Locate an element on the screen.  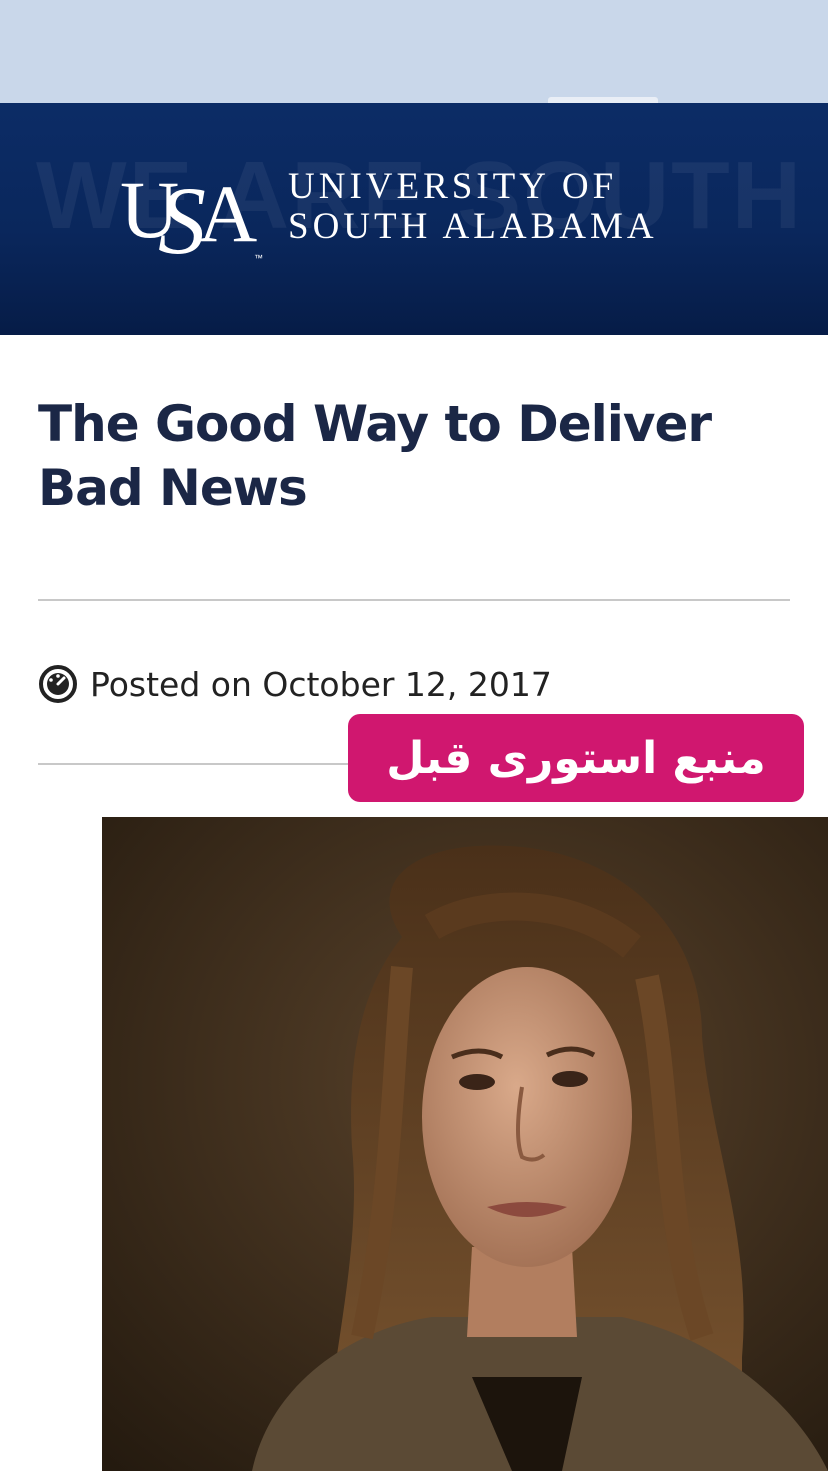
usa-logo: U S A ™ is located at coordinates (198, 211).